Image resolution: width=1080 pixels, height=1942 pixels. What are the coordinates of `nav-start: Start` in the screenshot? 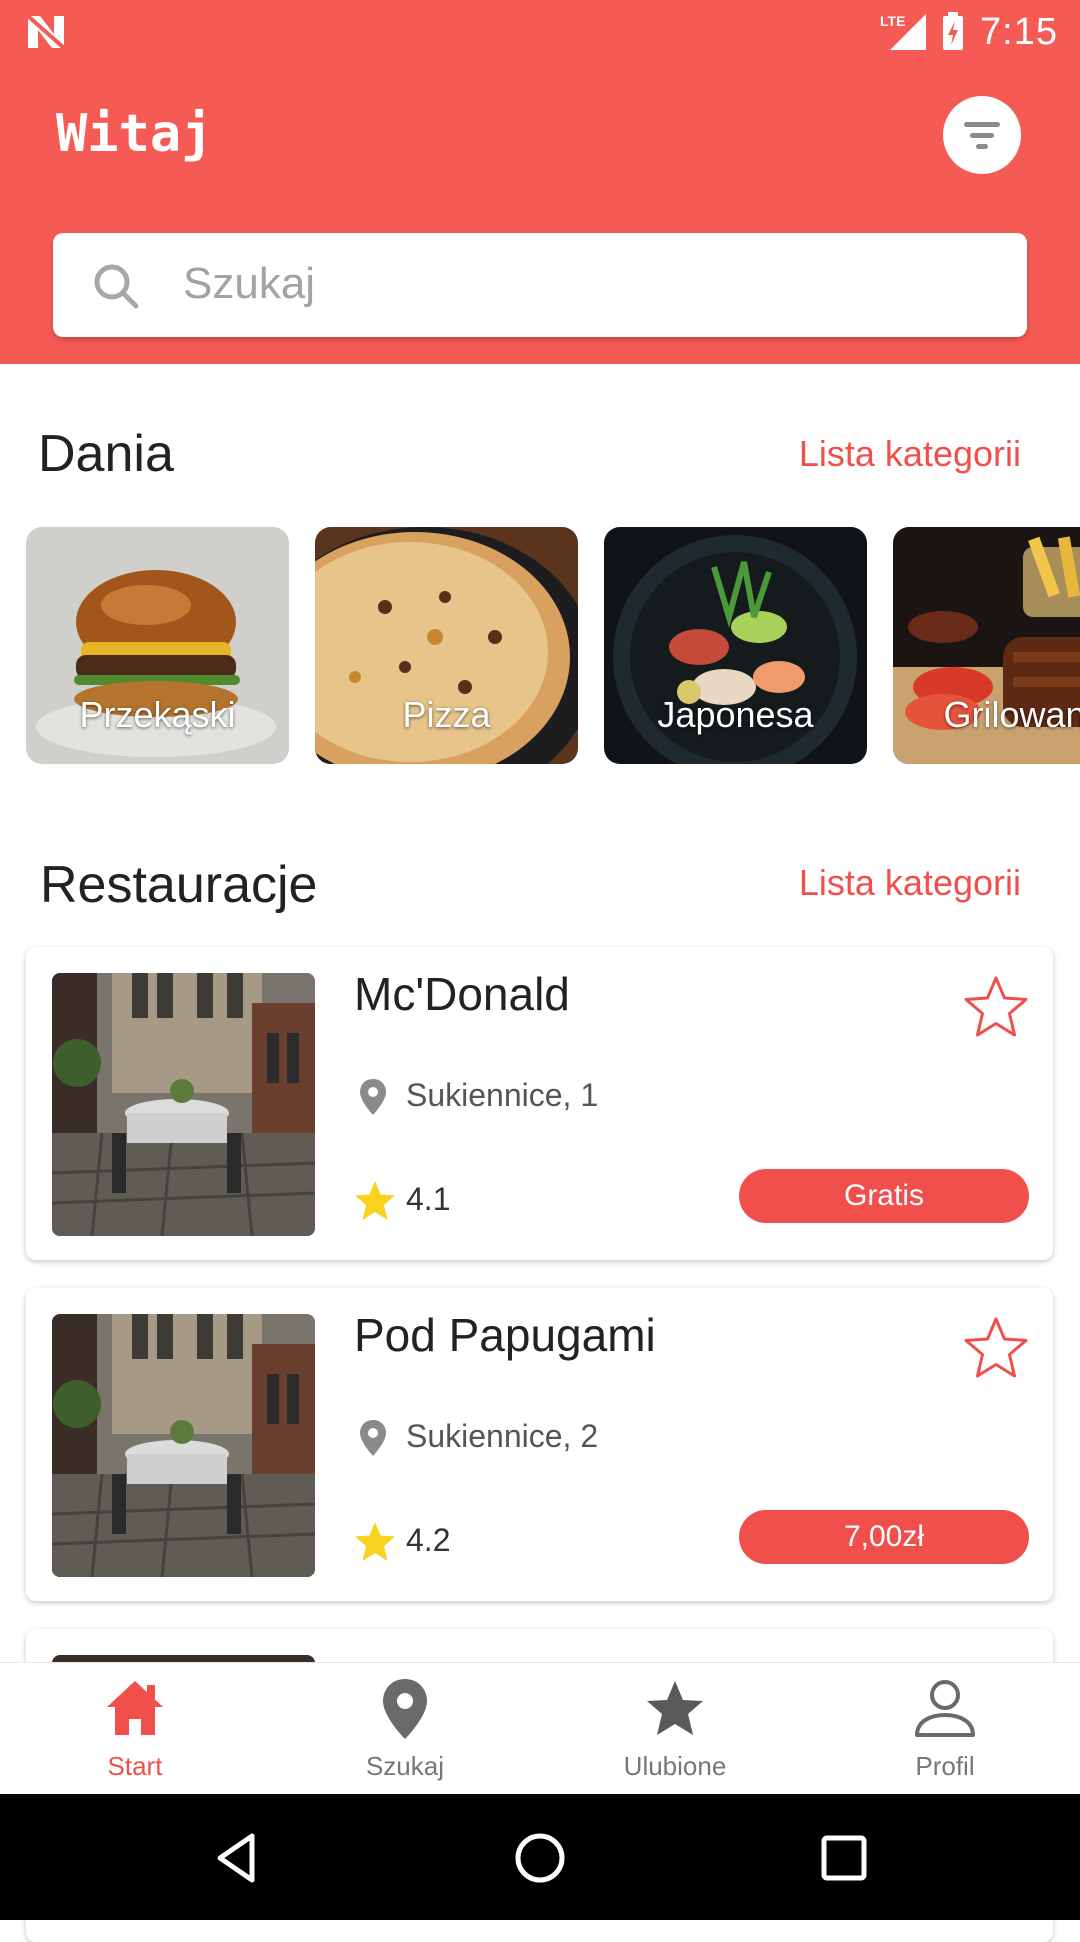 It's located at (135, 1729).